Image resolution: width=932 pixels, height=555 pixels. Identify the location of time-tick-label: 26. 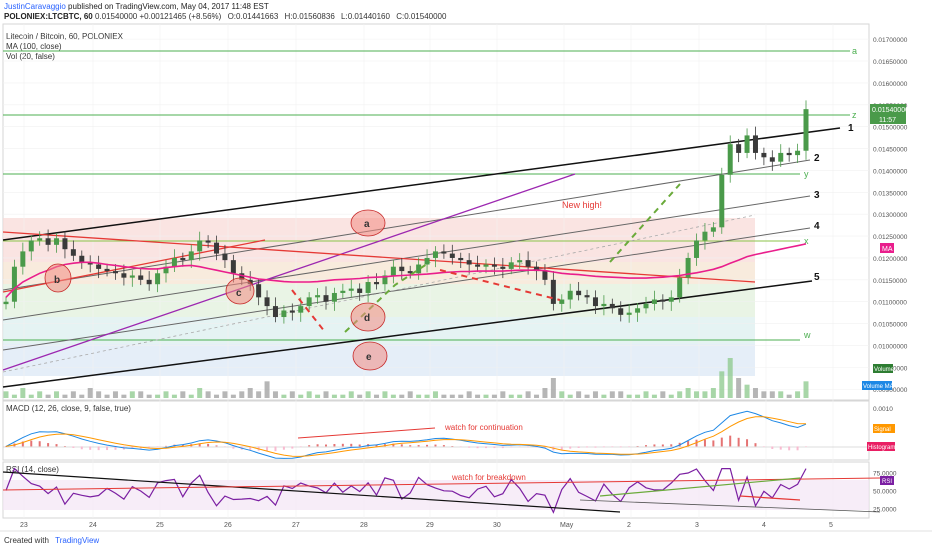
(228, 525).